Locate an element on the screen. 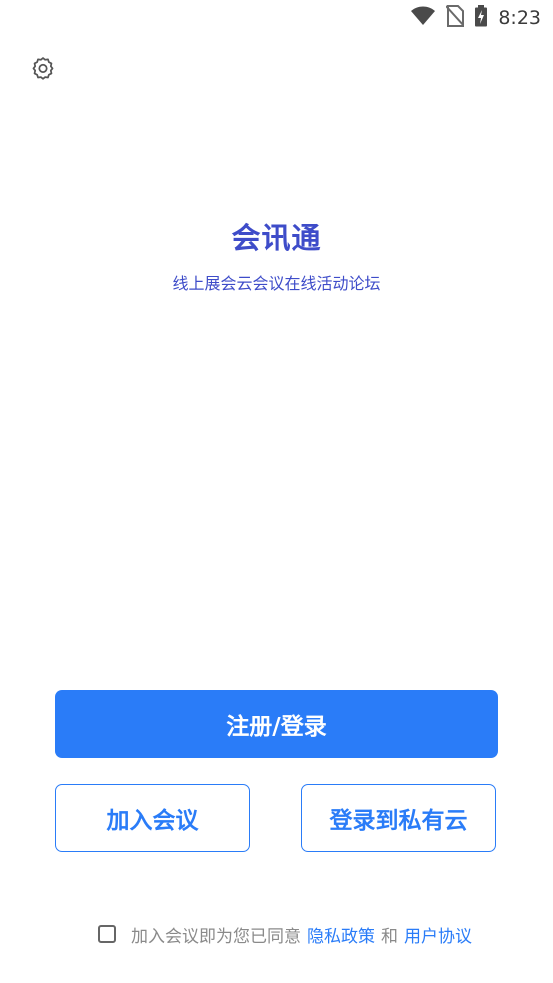  agreement-and: 和 is located at coordinates (389, 936).